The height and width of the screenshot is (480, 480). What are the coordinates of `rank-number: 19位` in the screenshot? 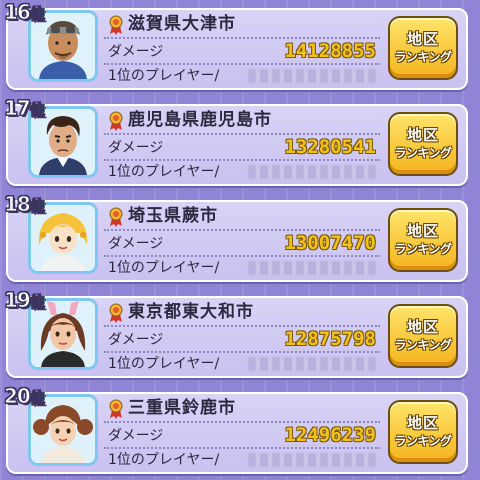 It's located at (25, 300).